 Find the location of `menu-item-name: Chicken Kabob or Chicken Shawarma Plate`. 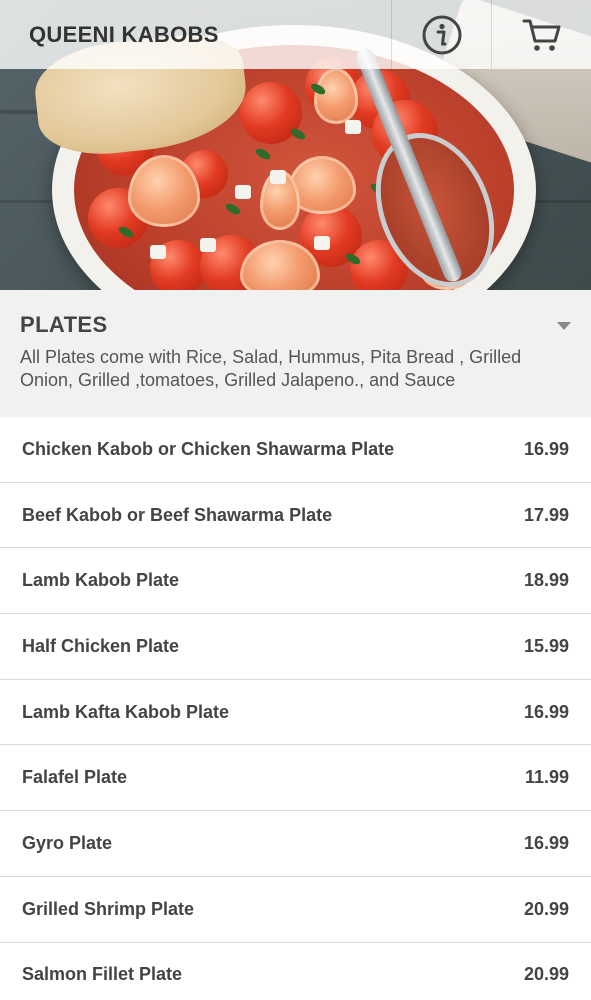

menu-item-name: Chicken Kabob or Chicken Shawarma Plate is located at coordinates (208, 448).